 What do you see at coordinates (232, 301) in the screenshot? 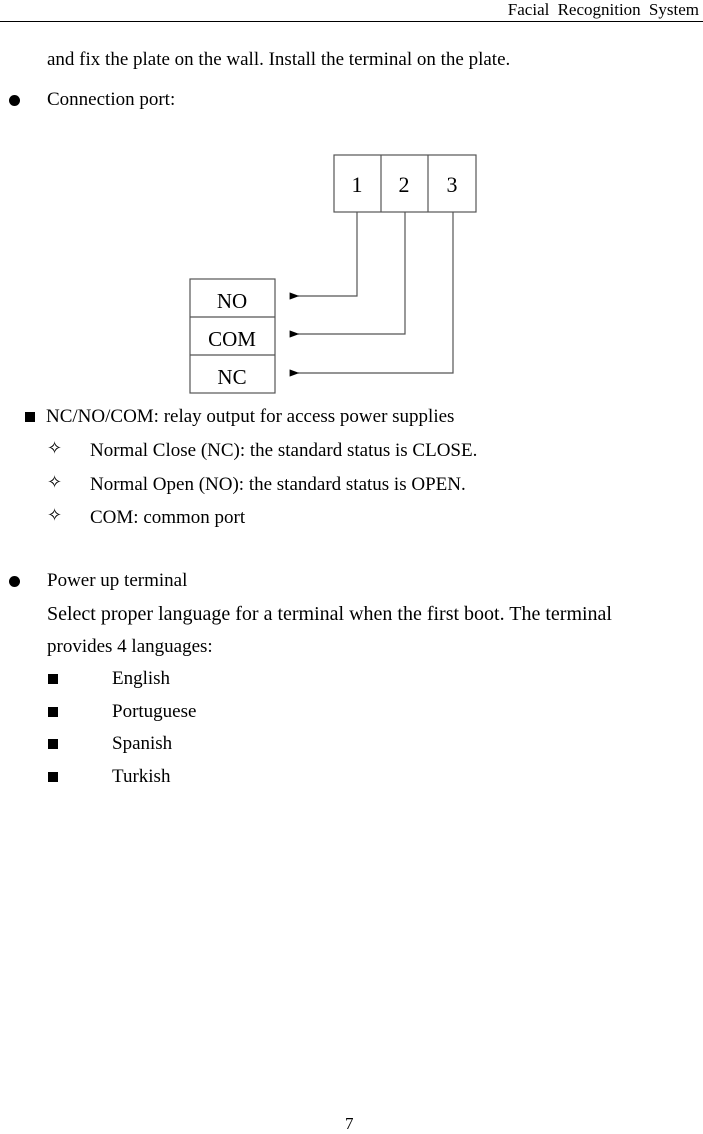
I see `relay-port-no: NO` at bounding box center [232, 301].